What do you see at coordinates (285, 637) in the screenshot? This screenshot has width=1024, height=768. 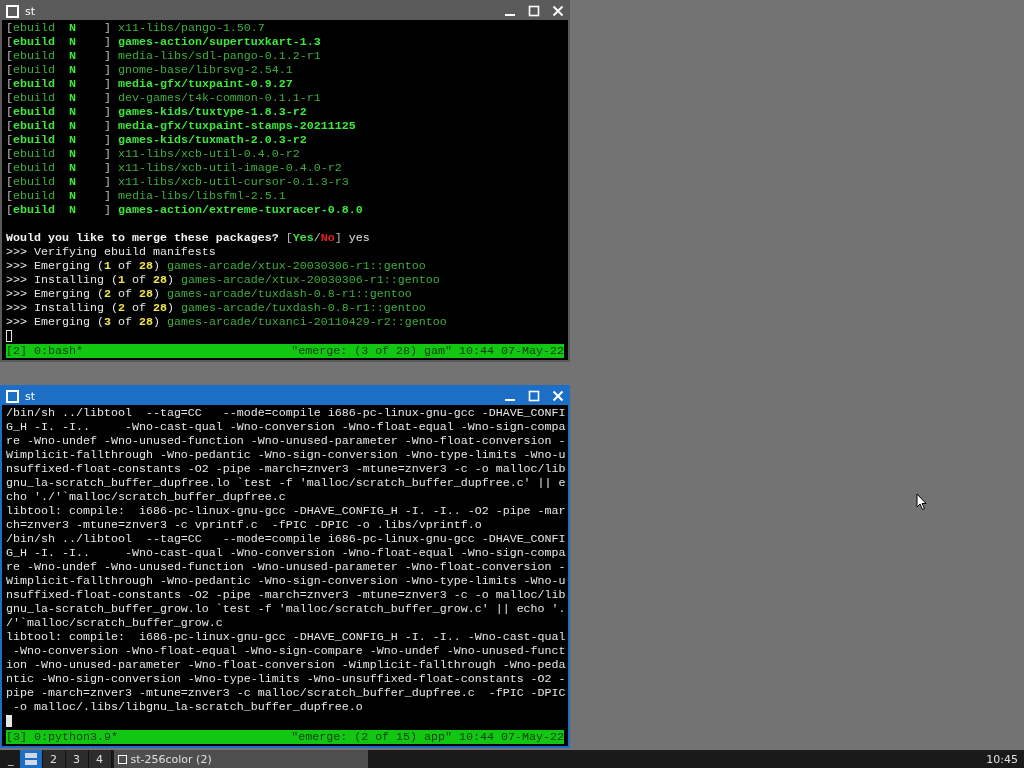 I see `terminal-line: libtool: compile: i686-pc-linux-gnu-gcc -DHAVE_CONFIG_H -I. -I.. -Wno-cast-qual` at bounding box center [285, 637].